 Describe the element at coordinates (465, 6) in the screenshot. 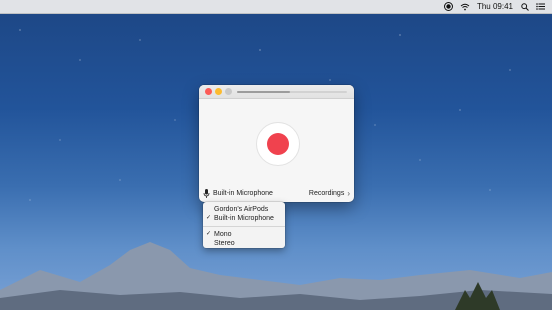

I see `wifi-icon` at that location.